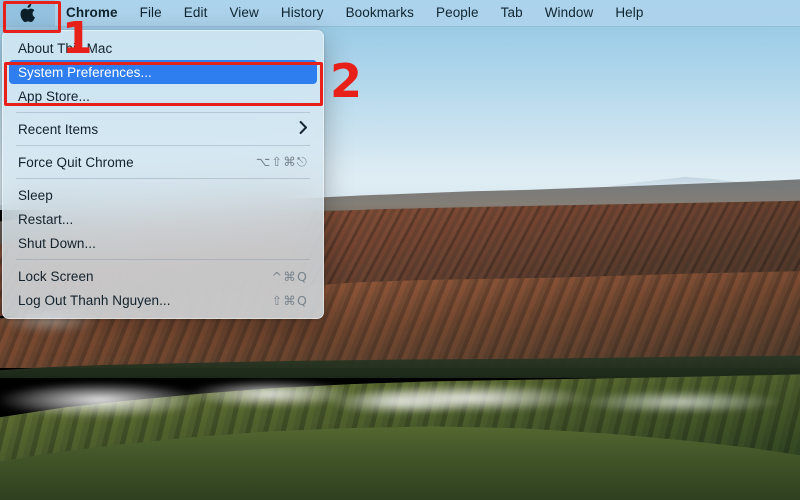 Image resolution: width=800 pixels, height=500 pixels. I want to click on menu-item-shortcut: ^⌘Q, so click(289, 276).